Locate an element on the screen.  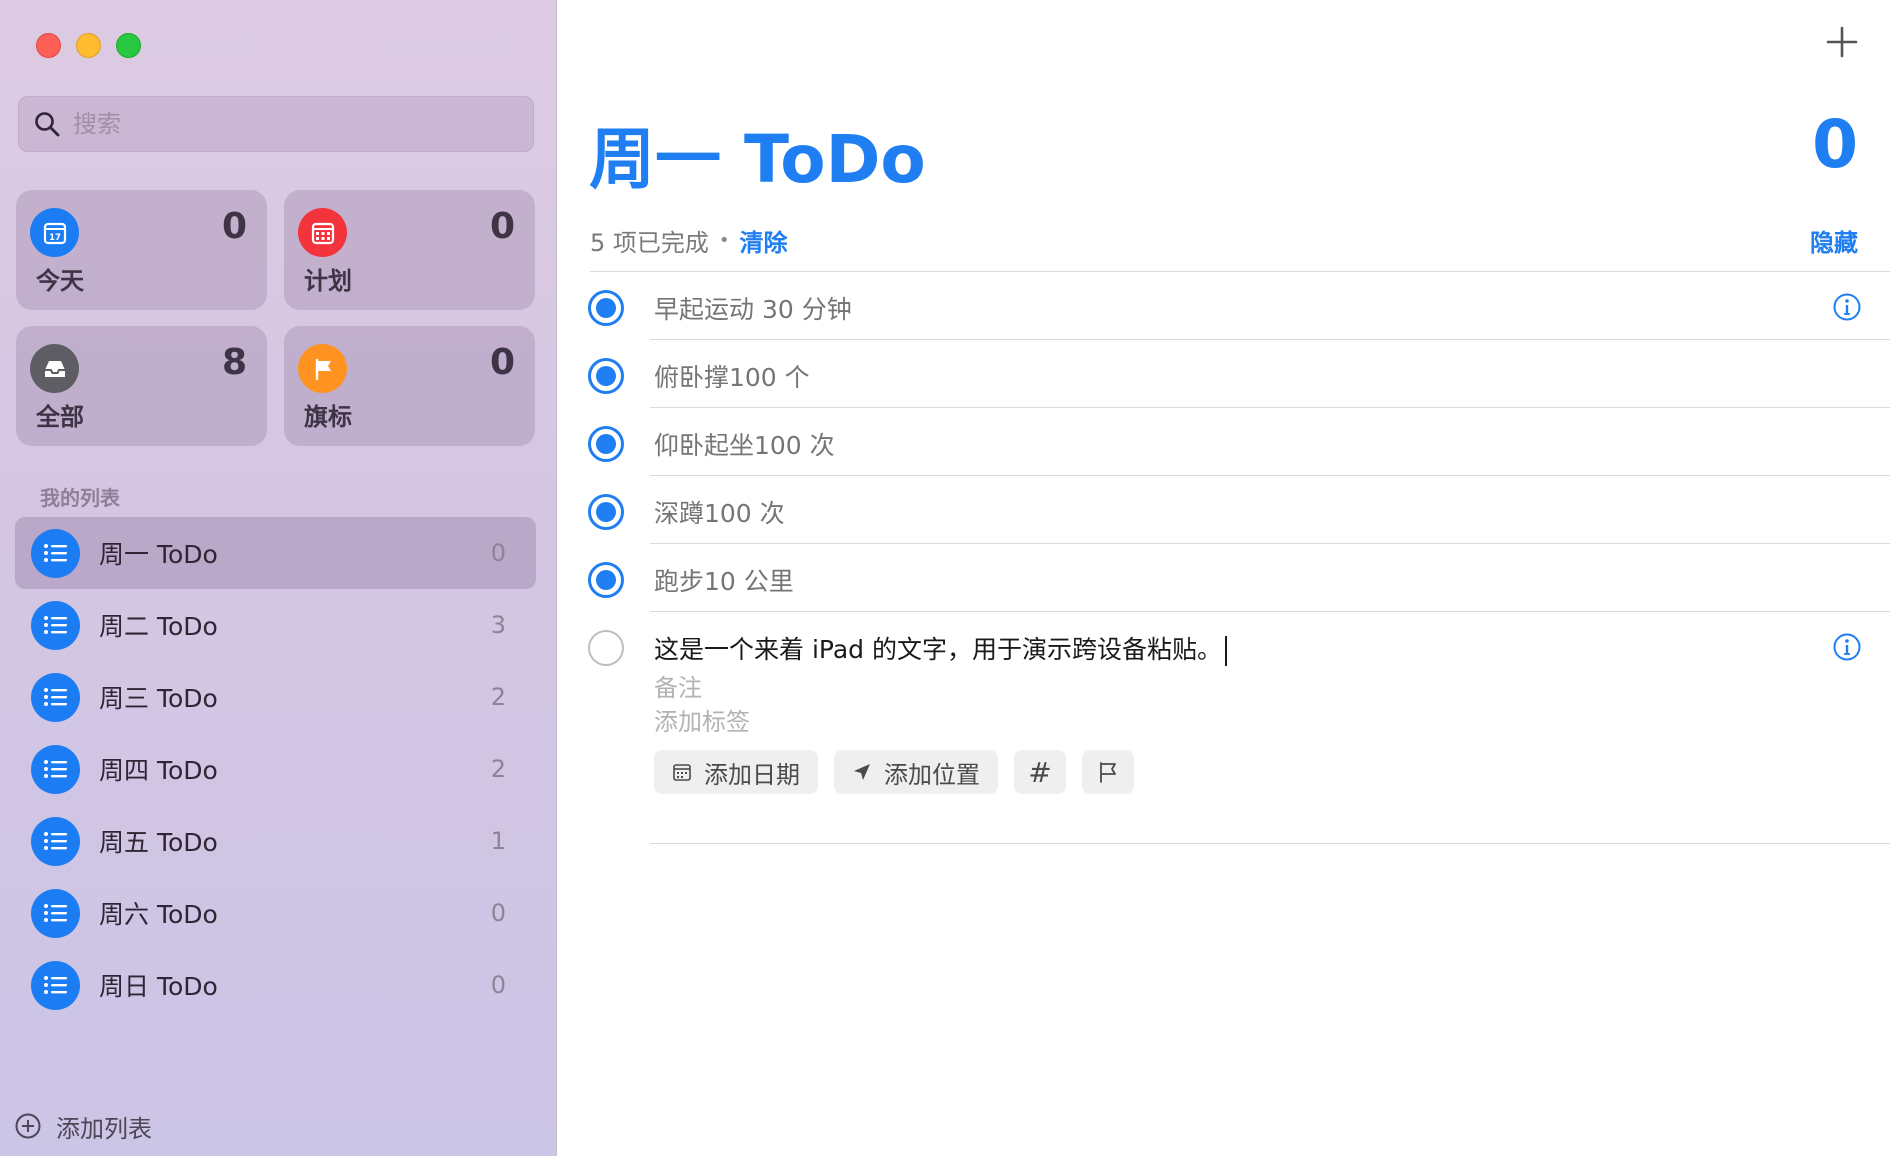
smart-list-scheduled: 0 计划 is located at coordinates (409, 250).